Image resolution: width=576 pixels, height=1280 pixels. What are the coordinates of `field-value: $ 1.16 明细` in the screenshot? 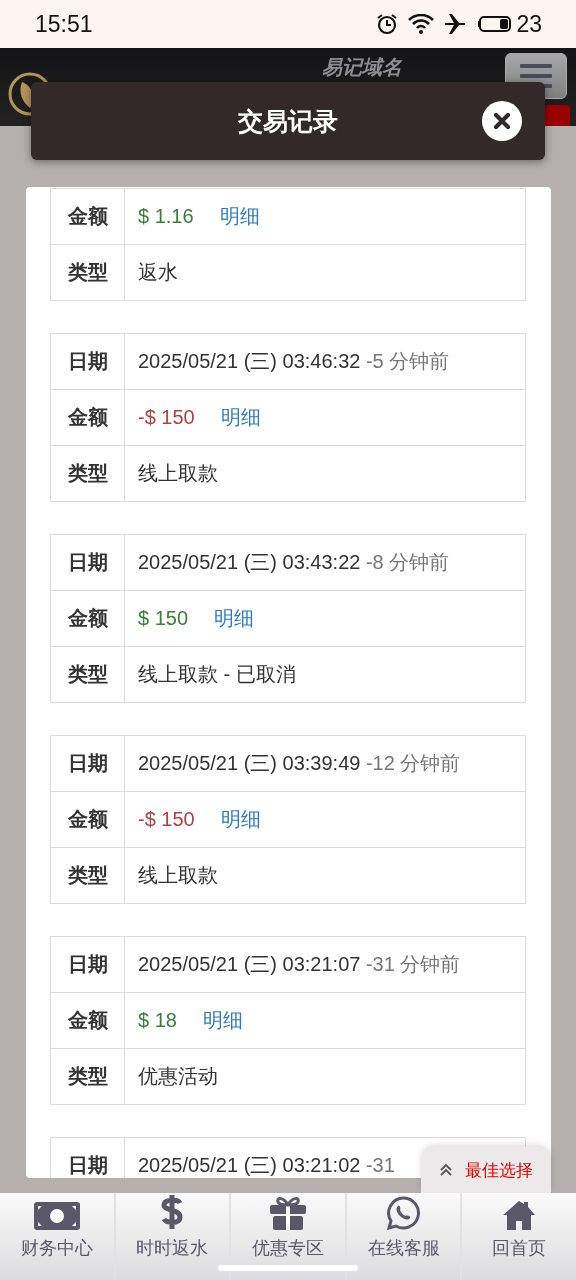 It's located at (325, 216).